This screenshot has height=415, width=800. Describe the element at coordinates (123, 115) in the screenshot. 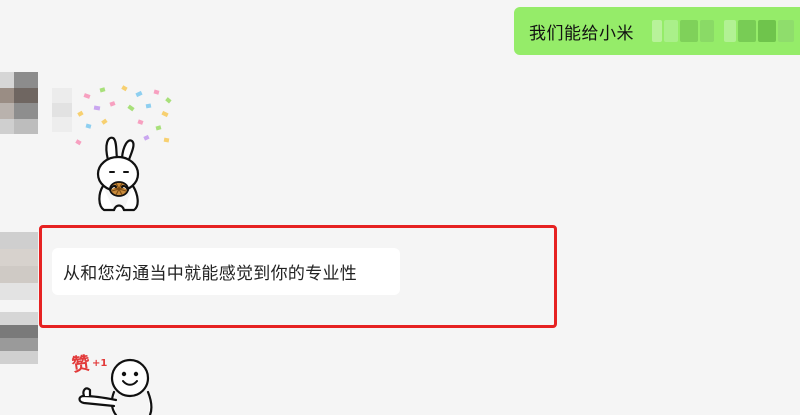

I see `confetti-icon` at that location.